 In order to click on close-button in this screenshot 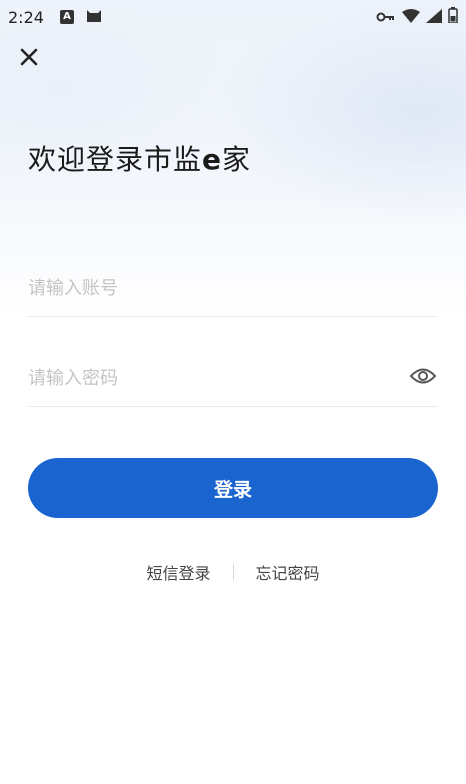, I will do `click(29, 59)`.